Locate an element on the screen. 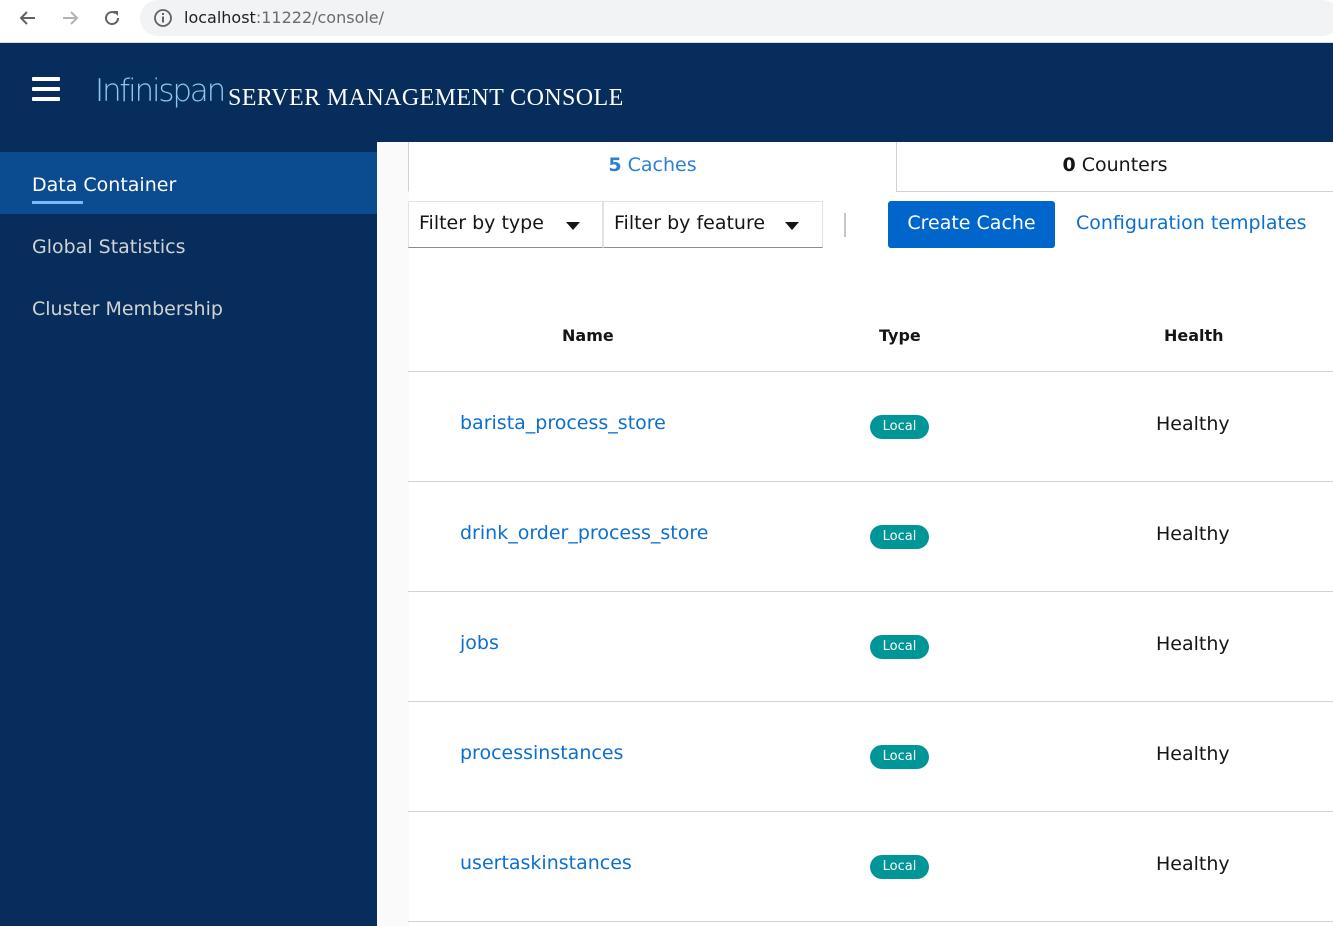 The height and width of the screenshot is (926, 1333). tab-caches: 5 Caches is located at coordinates (652, 167).